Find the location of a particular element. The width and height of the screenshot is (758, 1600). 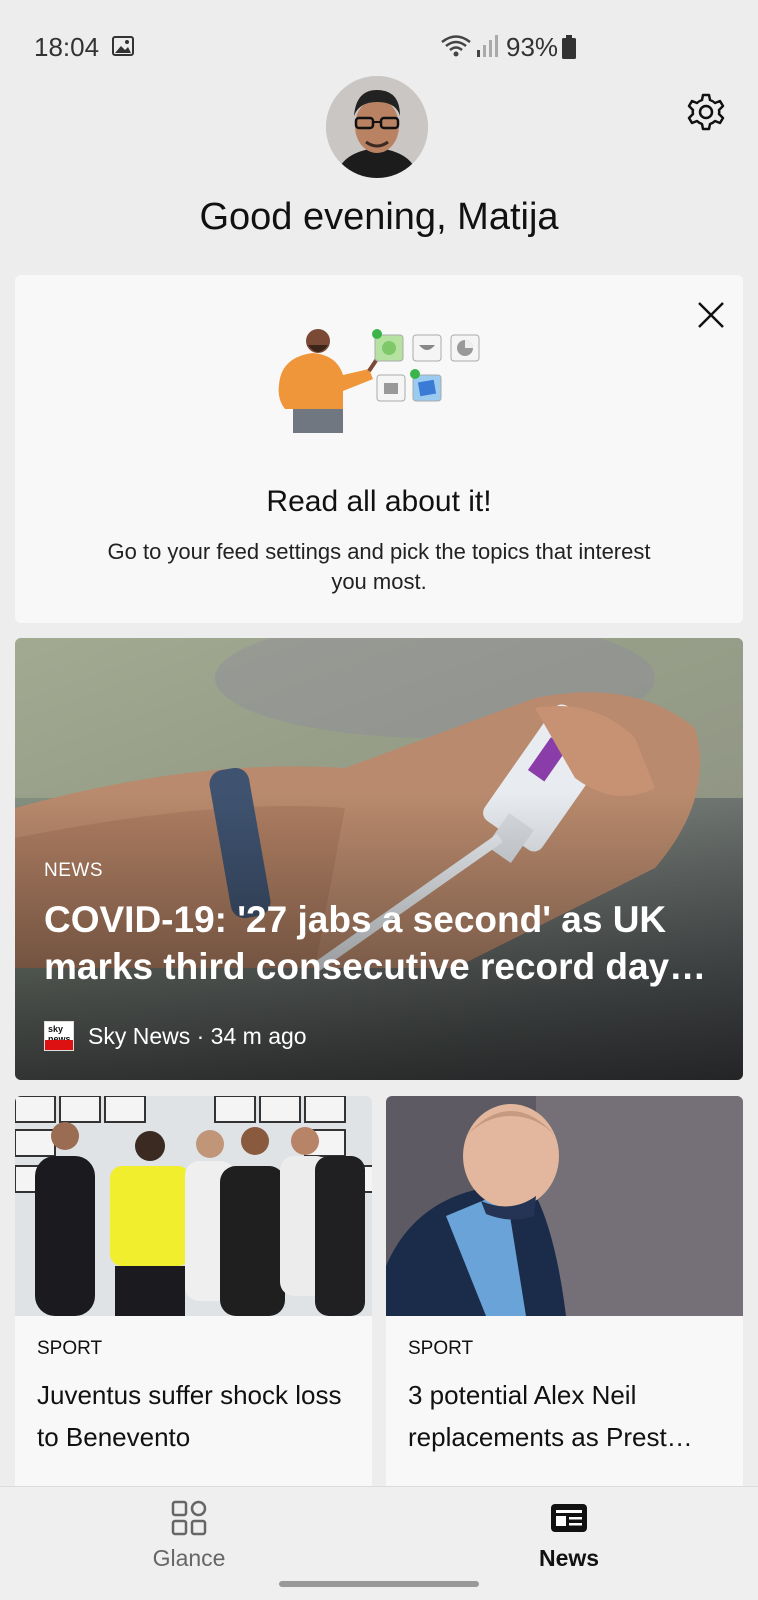

hero-category: NEWS is located at coordinates (73, 870).